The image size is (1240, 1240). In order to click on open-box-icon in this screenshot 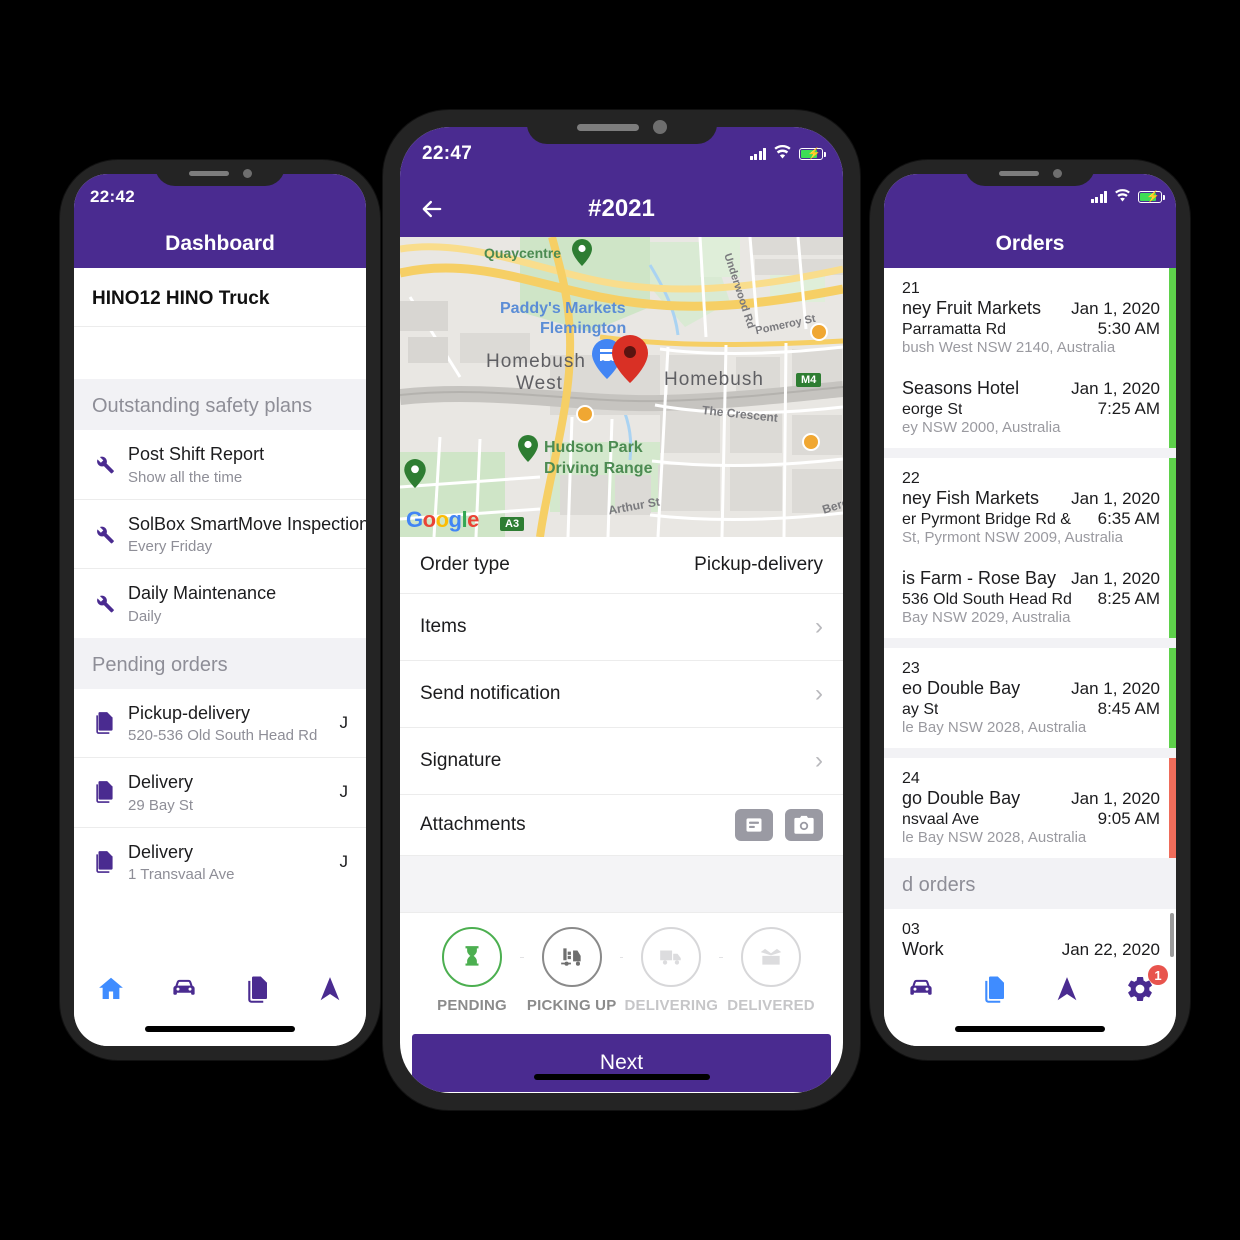, I will do `click(771, 957)`.